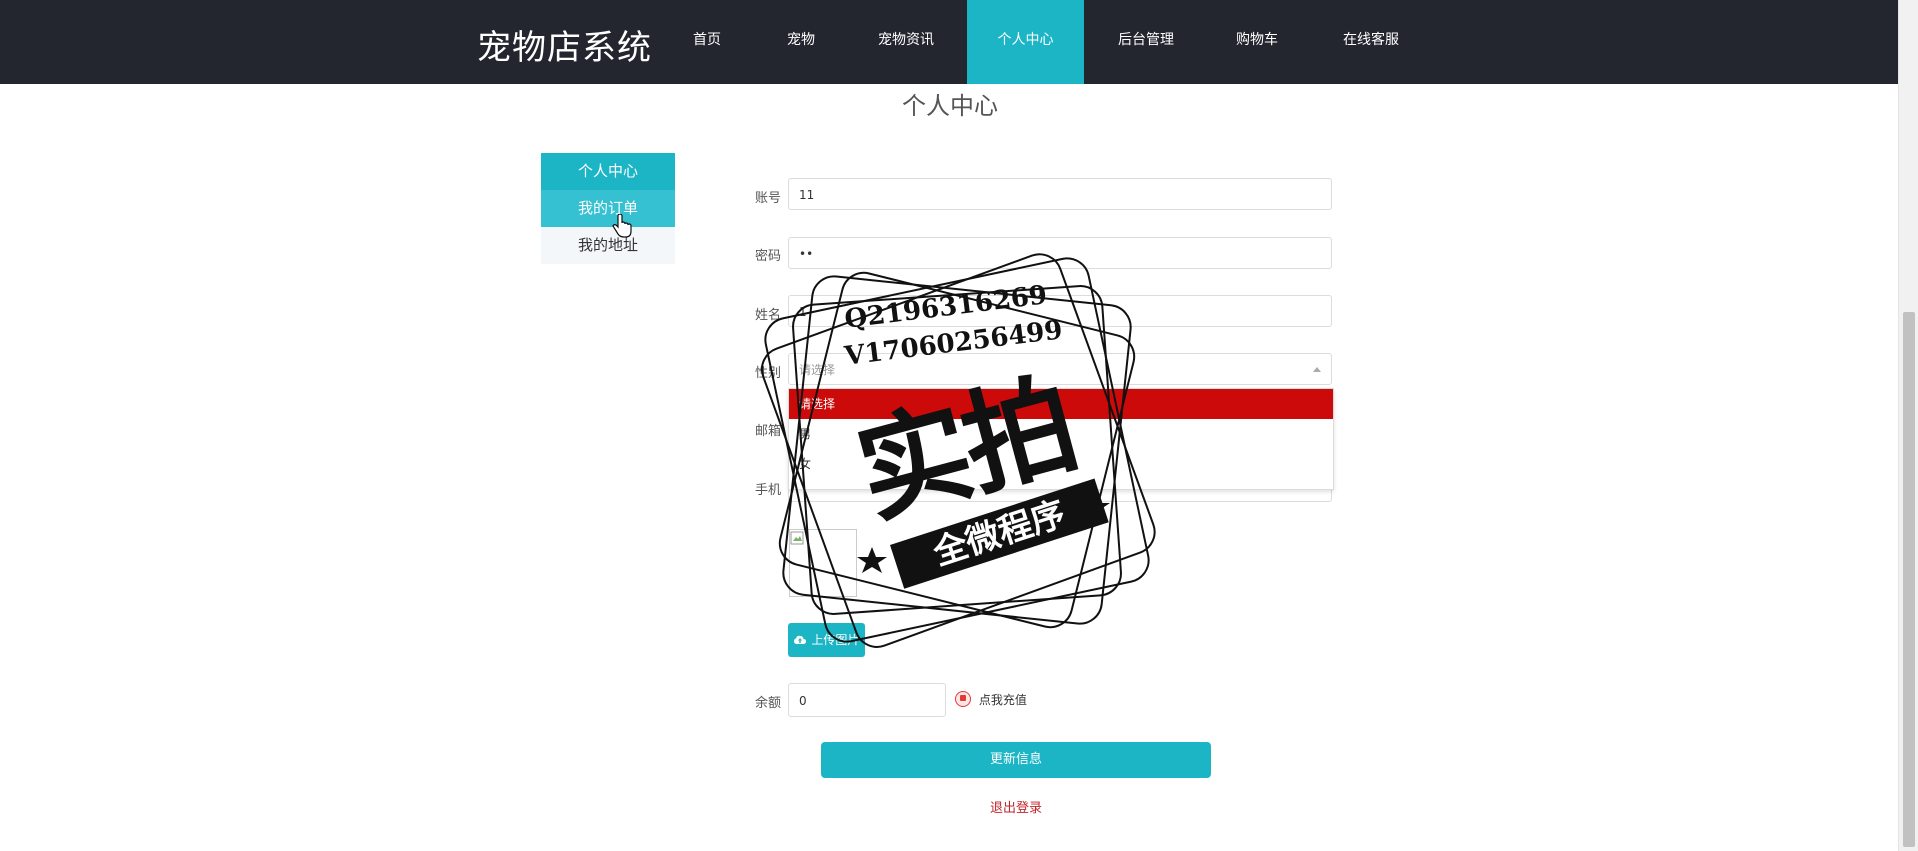 This screenshot has height=851, width=1918. I want to click on logout-link: 退出登录, so click(1016, 806).